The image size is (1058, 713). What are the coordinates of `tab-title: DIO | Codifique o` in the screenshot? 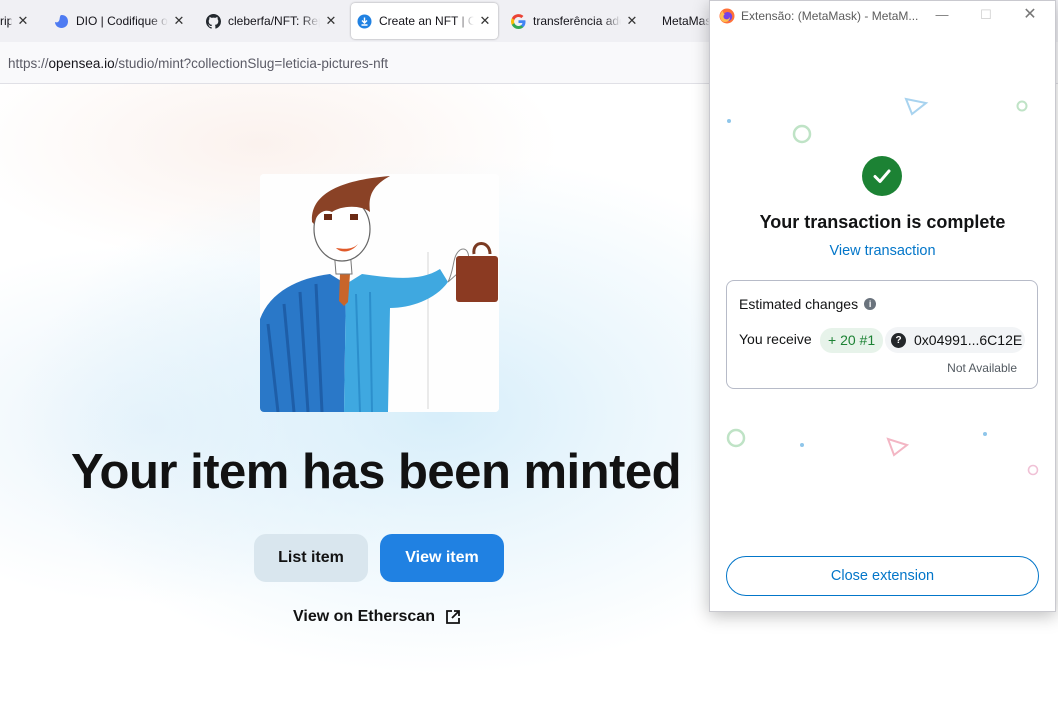 It's located at (122, 21).